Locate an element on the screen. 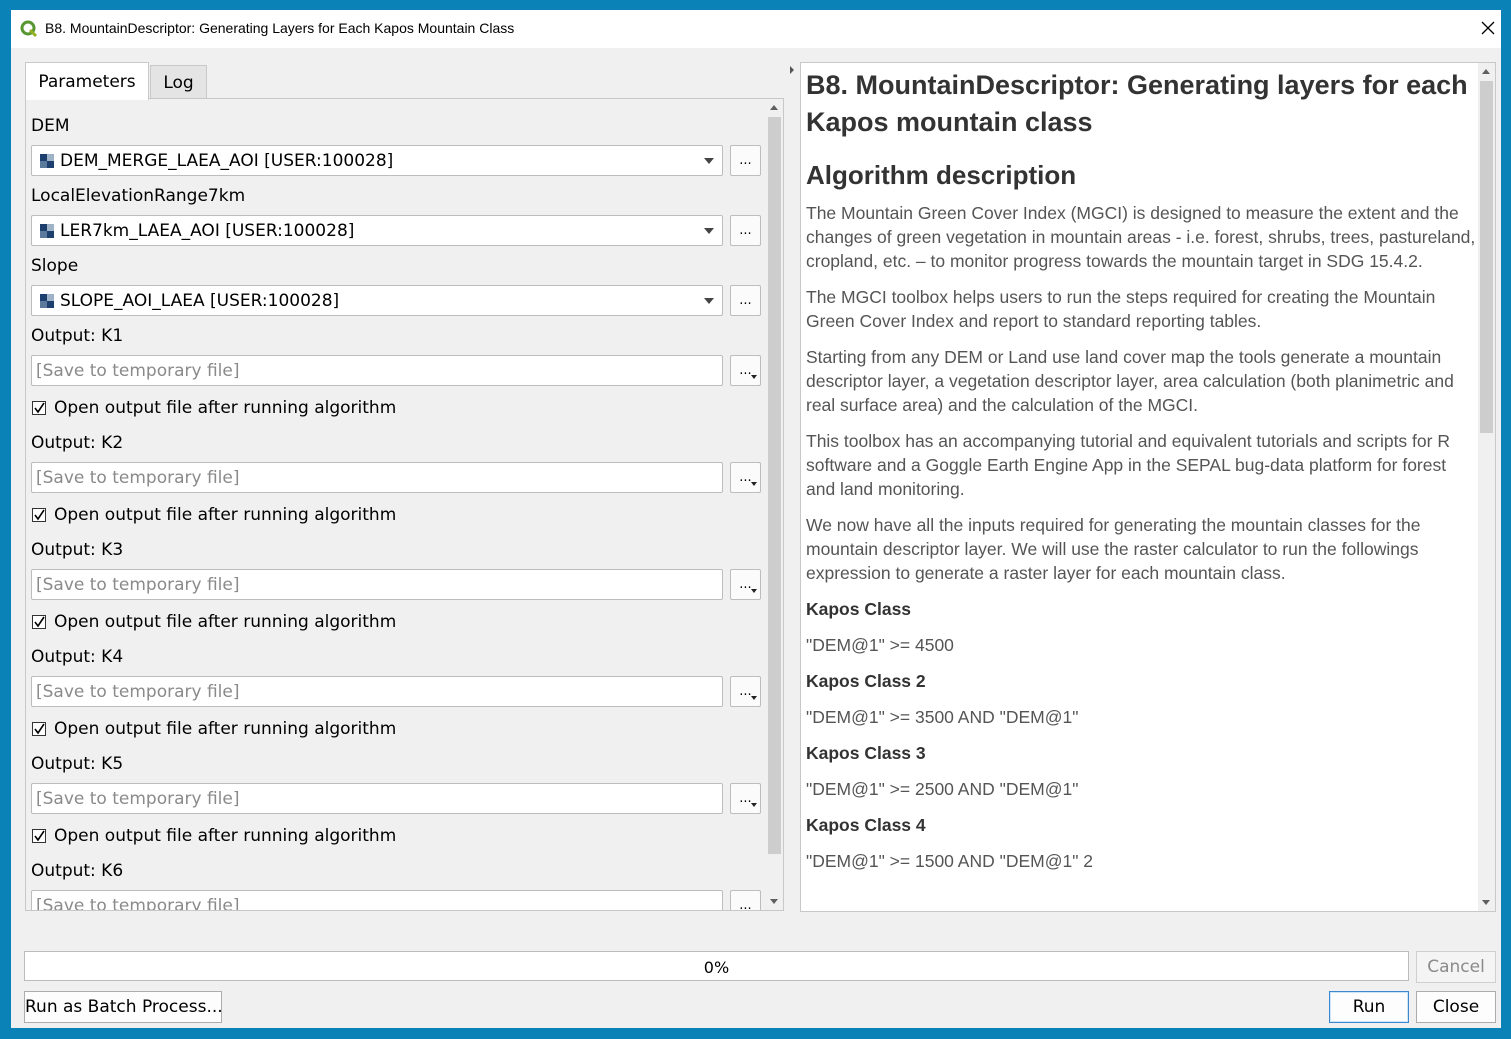 This screenshot has width=1511, height=1039. output-k4-field: [Save to temporary file] is located at coordinates (377, 691).